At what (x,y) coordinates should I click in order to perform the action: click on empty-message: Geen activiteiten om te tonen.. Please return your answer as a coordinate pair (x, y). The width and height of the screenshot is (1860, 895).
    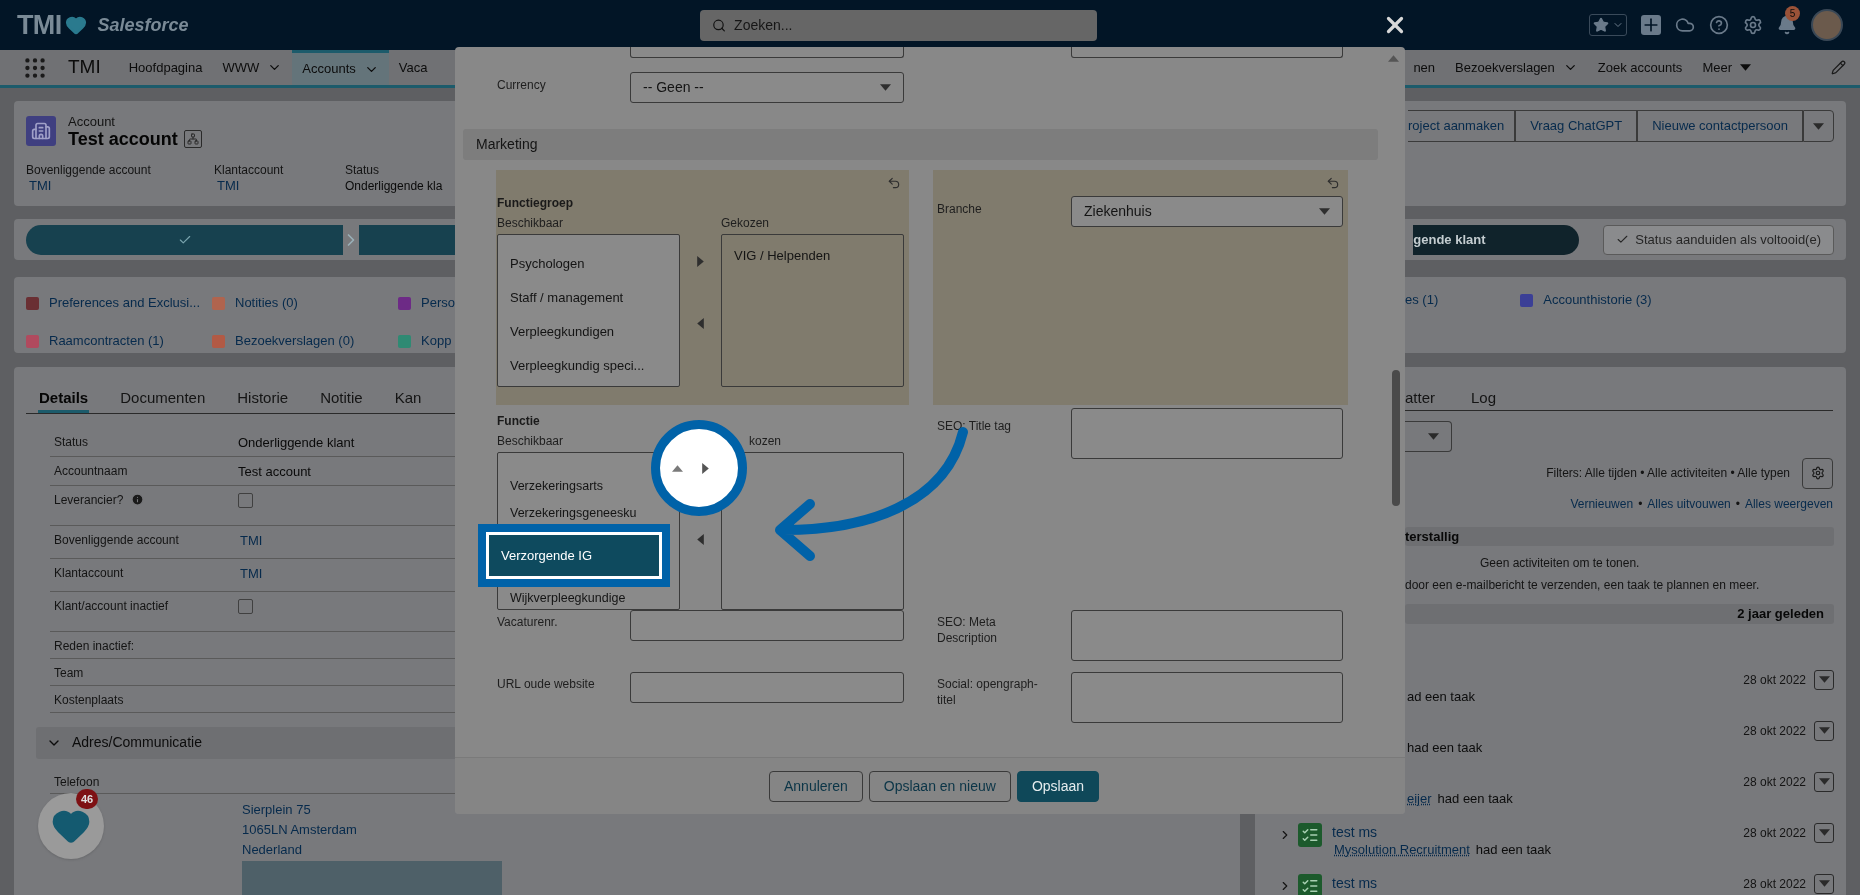
    Looking at the image, I should click on (1560, 563).